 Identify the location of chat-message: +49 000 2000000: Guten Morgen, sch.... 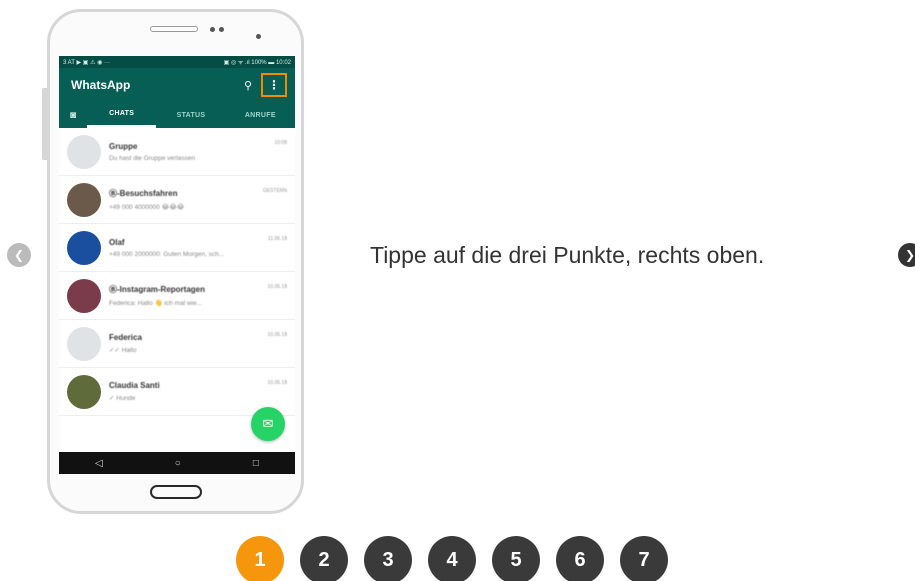
(167, 254).